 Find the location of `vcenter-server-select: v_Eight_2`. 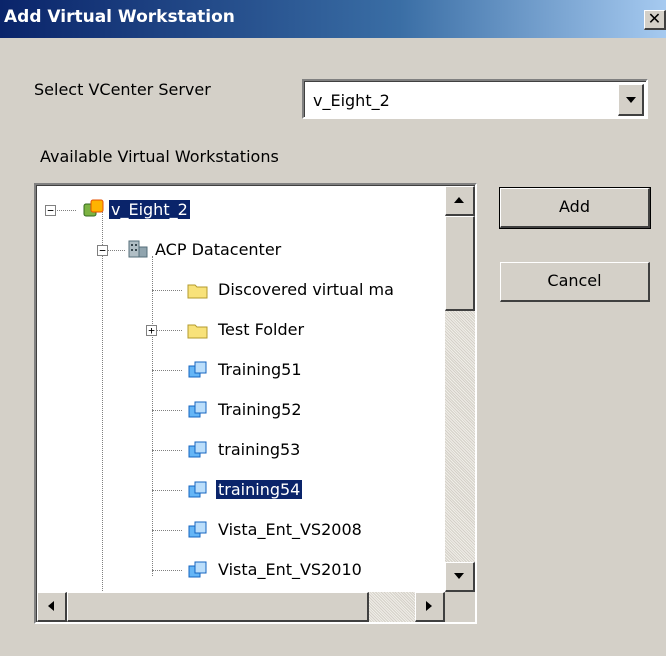

vcenter-server-select: v_Eight_2 is located at coordinates (475, 99).